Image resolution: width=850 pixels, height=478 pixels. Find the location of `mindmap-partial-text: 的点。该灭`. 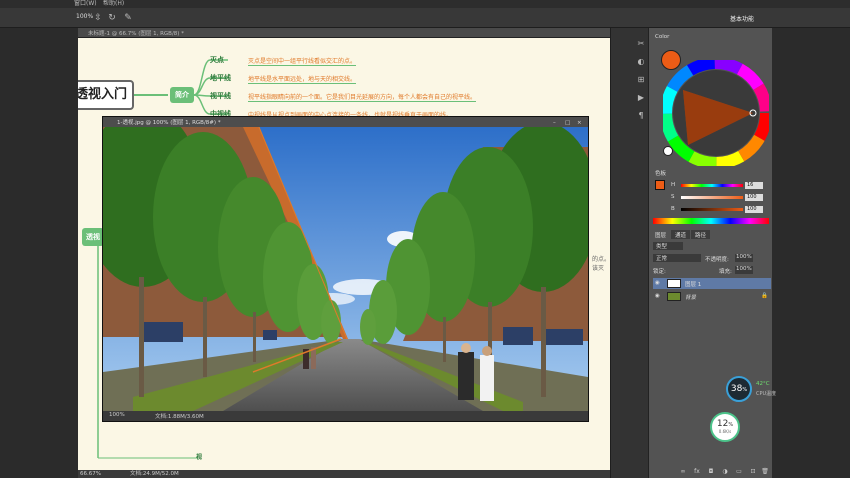

mindmap-partial-text: 的点。该灭 is located at coordinates (601, 264).